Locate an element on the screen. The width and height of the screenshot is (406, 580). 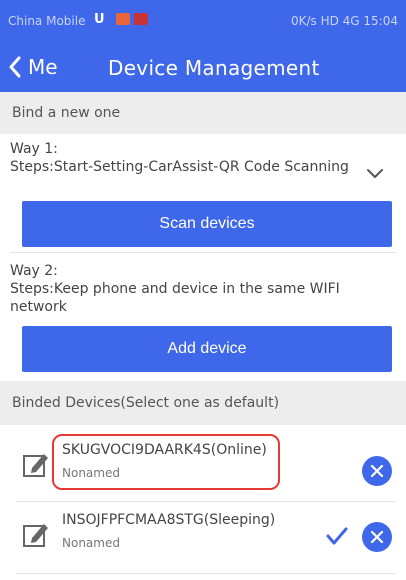
back-button: Me is located at coordinates (33, 67).